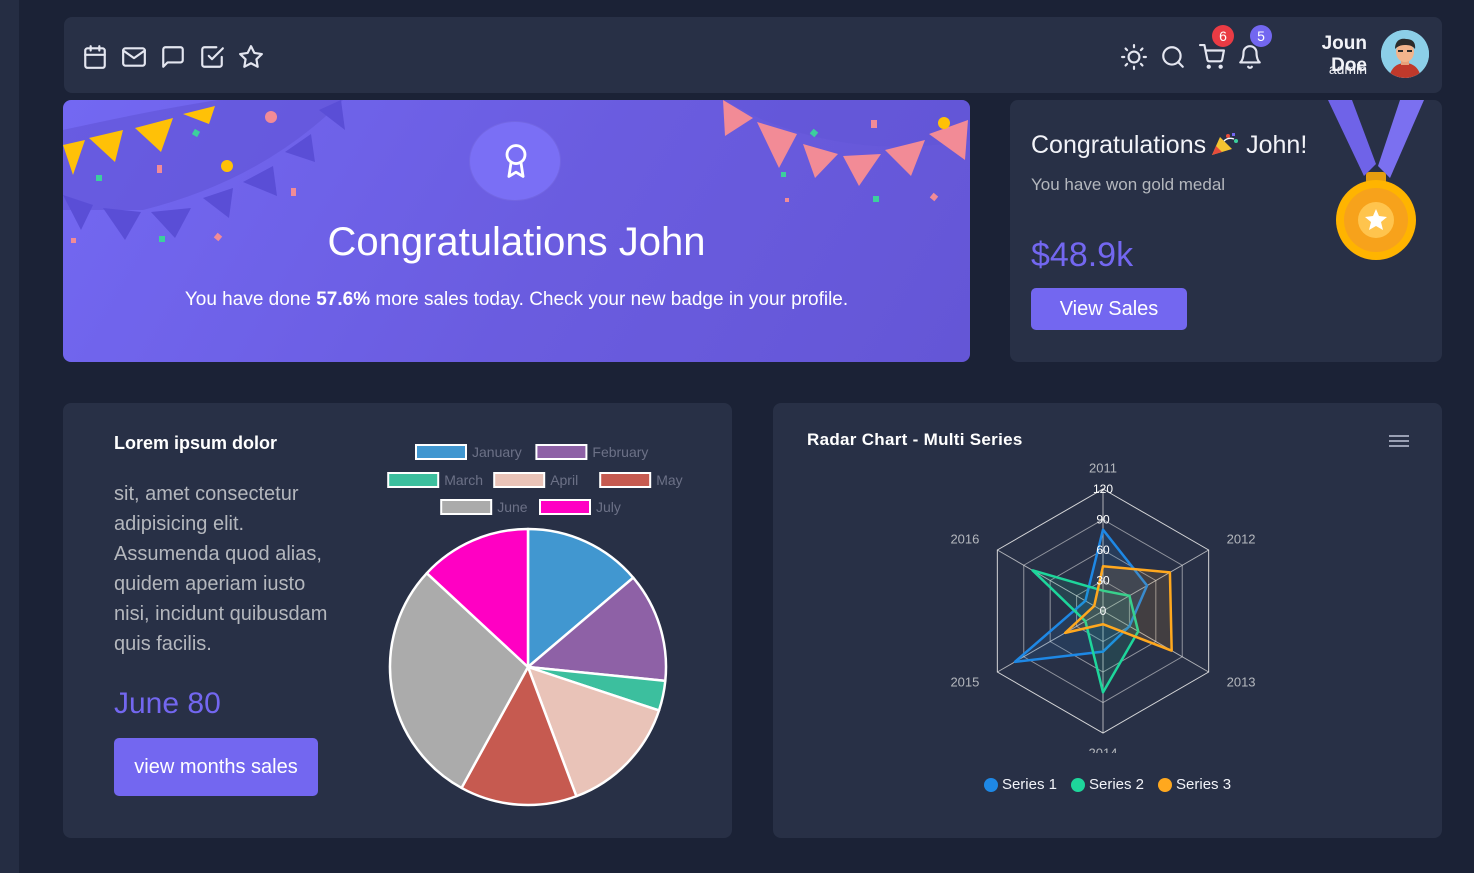 Image resolution: width=1474 pixels, height=873 pixels. What do you see at coordinates (1216, 47) in the screenshot?
I see `cart-icon: 6` at bounding box center [1216, 47].